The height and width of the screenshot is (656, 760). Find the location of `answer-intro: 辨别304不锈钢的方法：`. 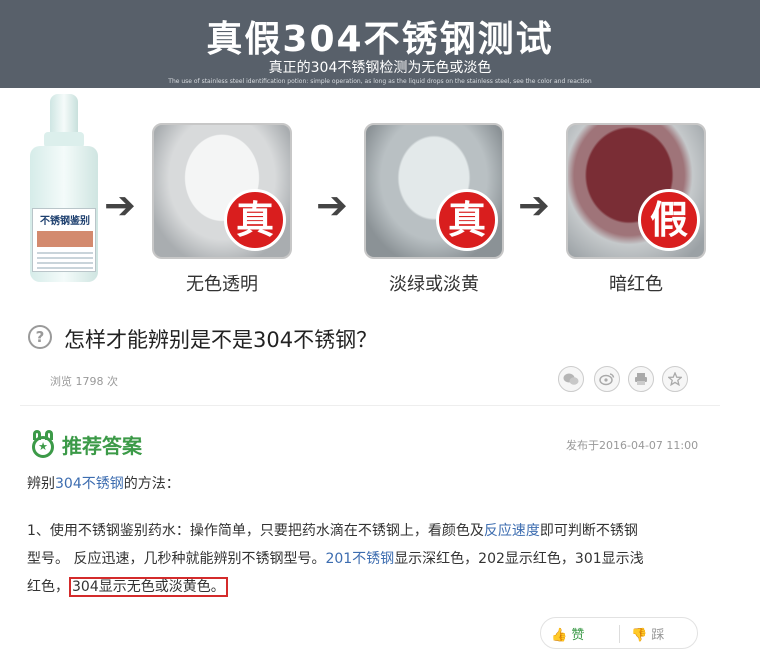

answer-intro: 辨别304不锈钢的方法： is located at coordinates (103, 484).